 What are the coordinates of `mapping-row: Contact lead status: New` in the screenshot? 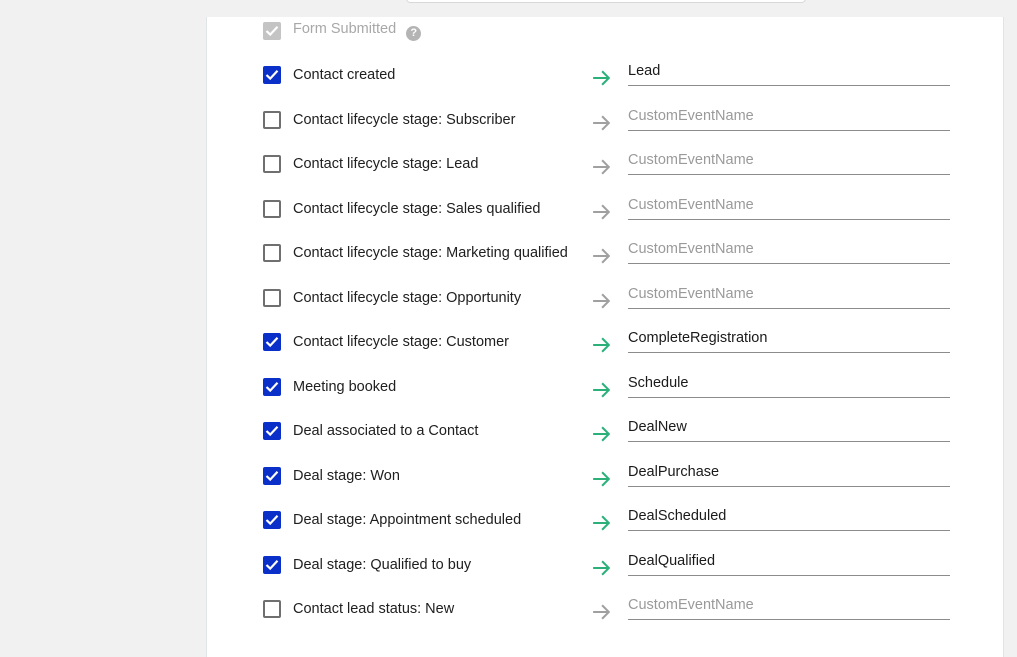 It's located at (605, 609).